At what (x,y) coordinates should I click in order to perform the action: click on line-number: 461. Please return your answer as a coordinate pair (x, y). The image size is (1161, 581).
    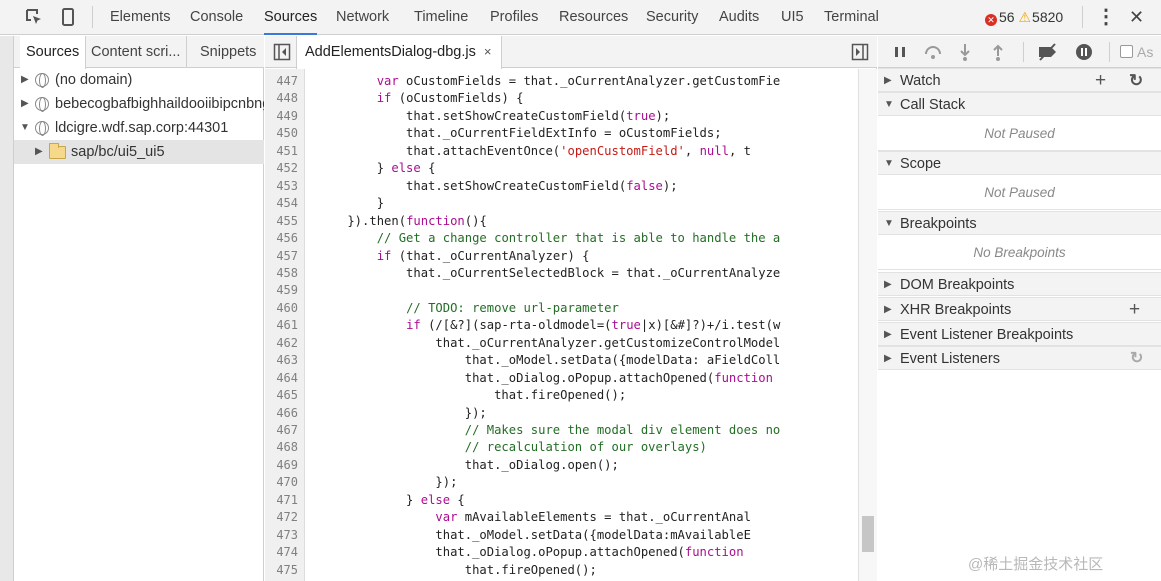
    Looking at the image, I should click on (278, 325).